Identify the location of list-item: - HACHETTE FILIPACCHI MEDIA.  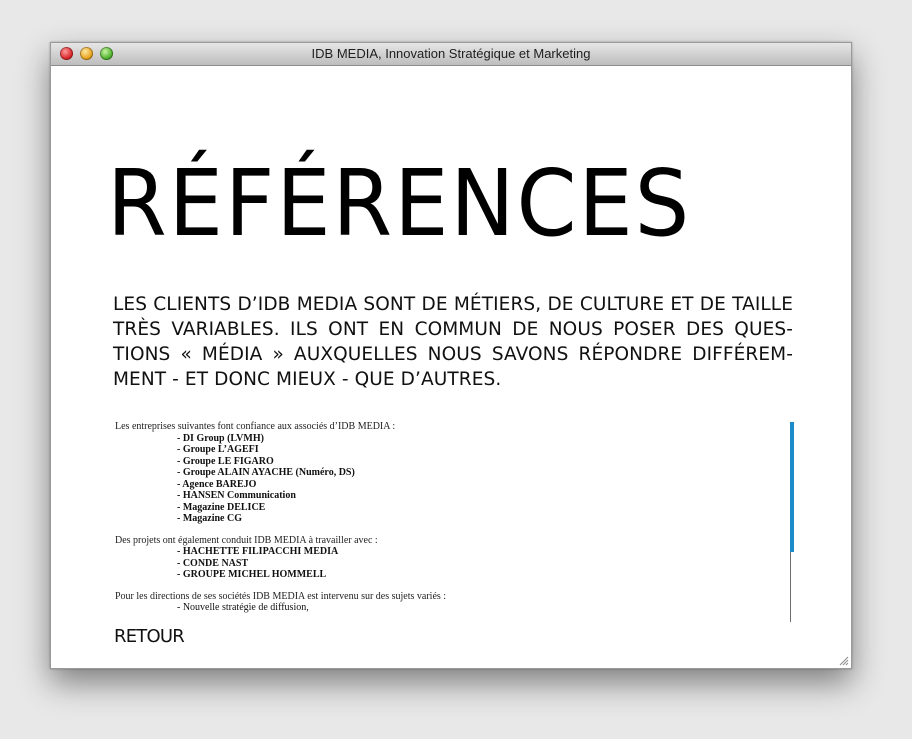
(258, 551).